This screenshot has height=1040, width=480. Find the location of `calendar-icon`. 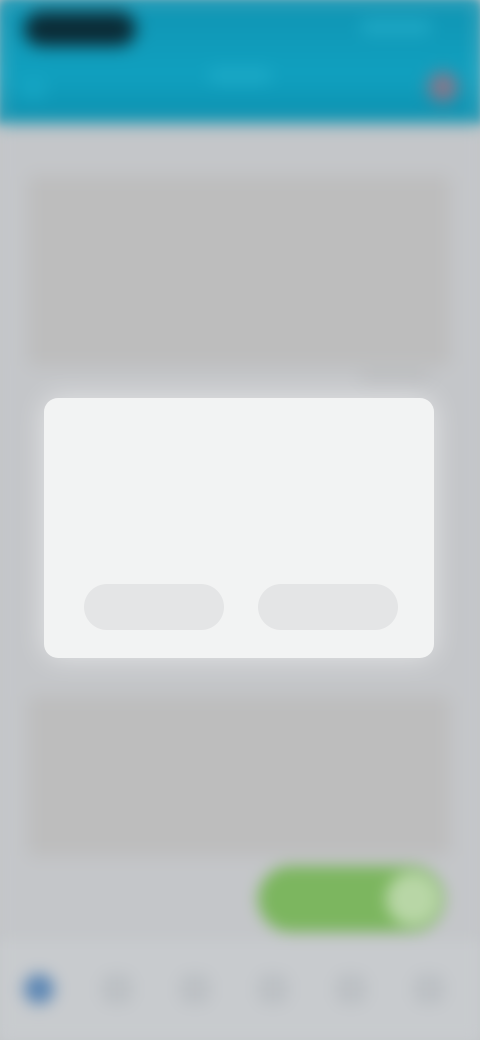

calendar-icon is located at coordinates (273, 989).